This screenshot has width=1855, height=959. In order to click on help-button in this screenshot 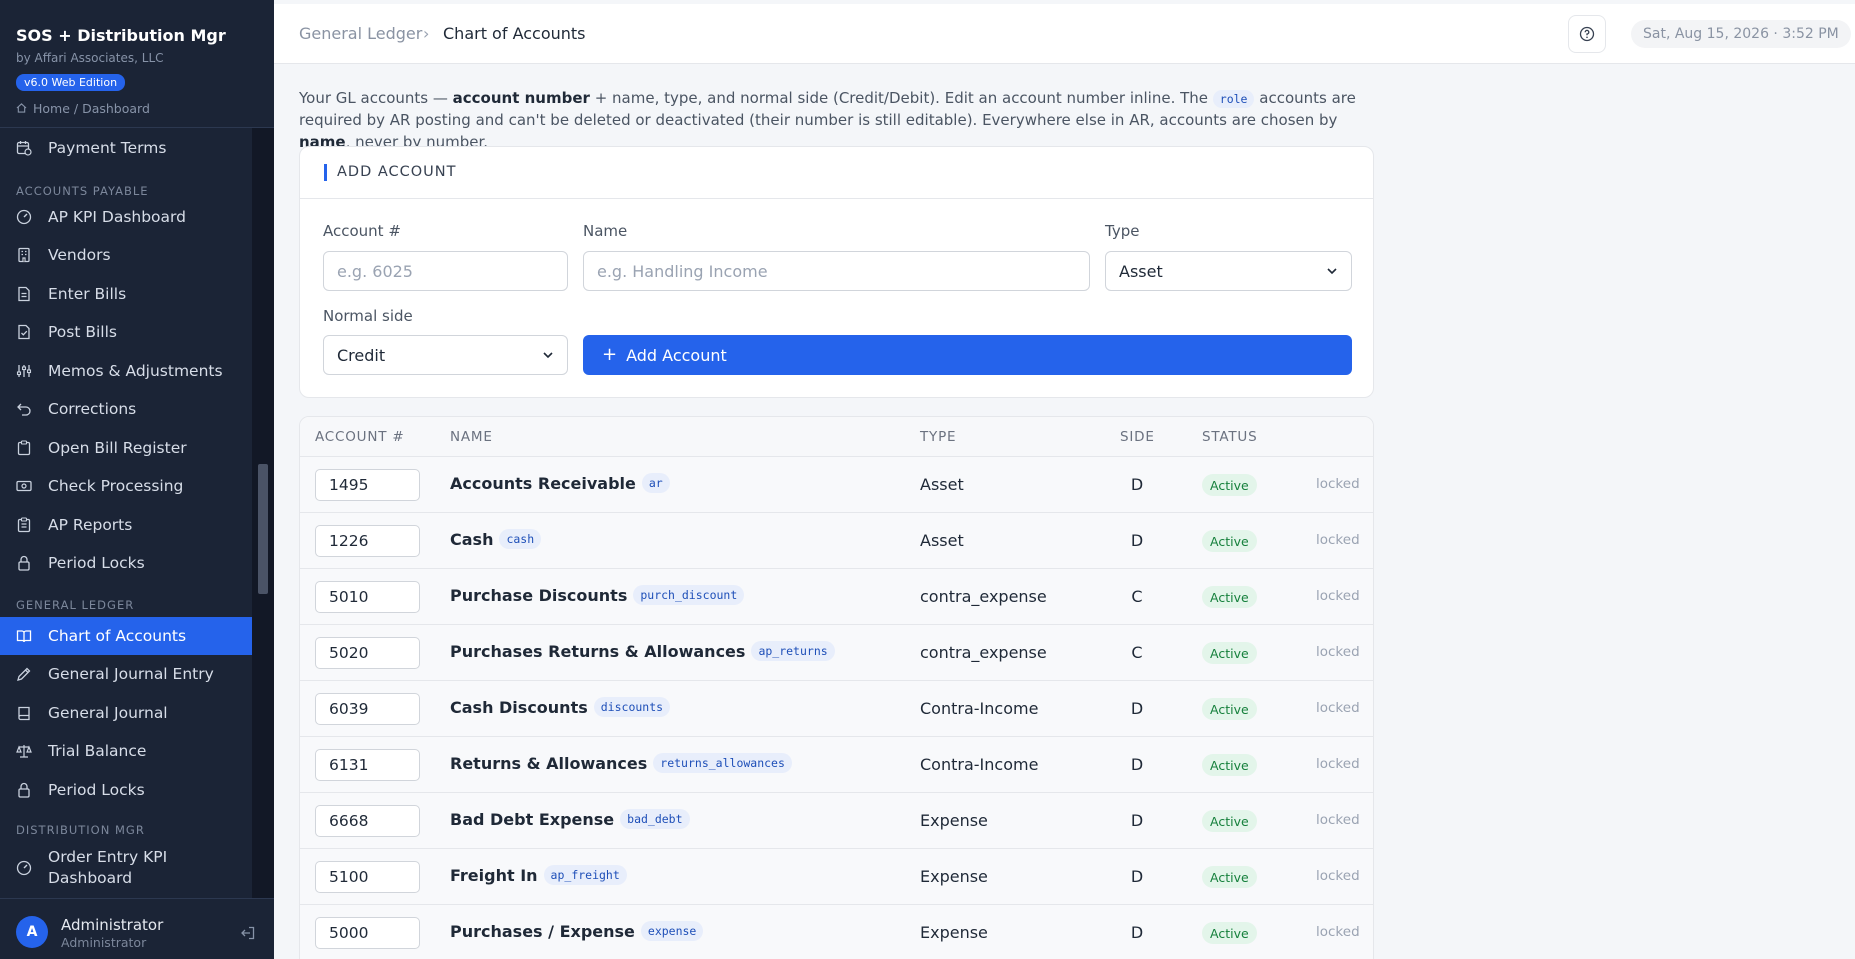, I will do `click(1587, 34)`.